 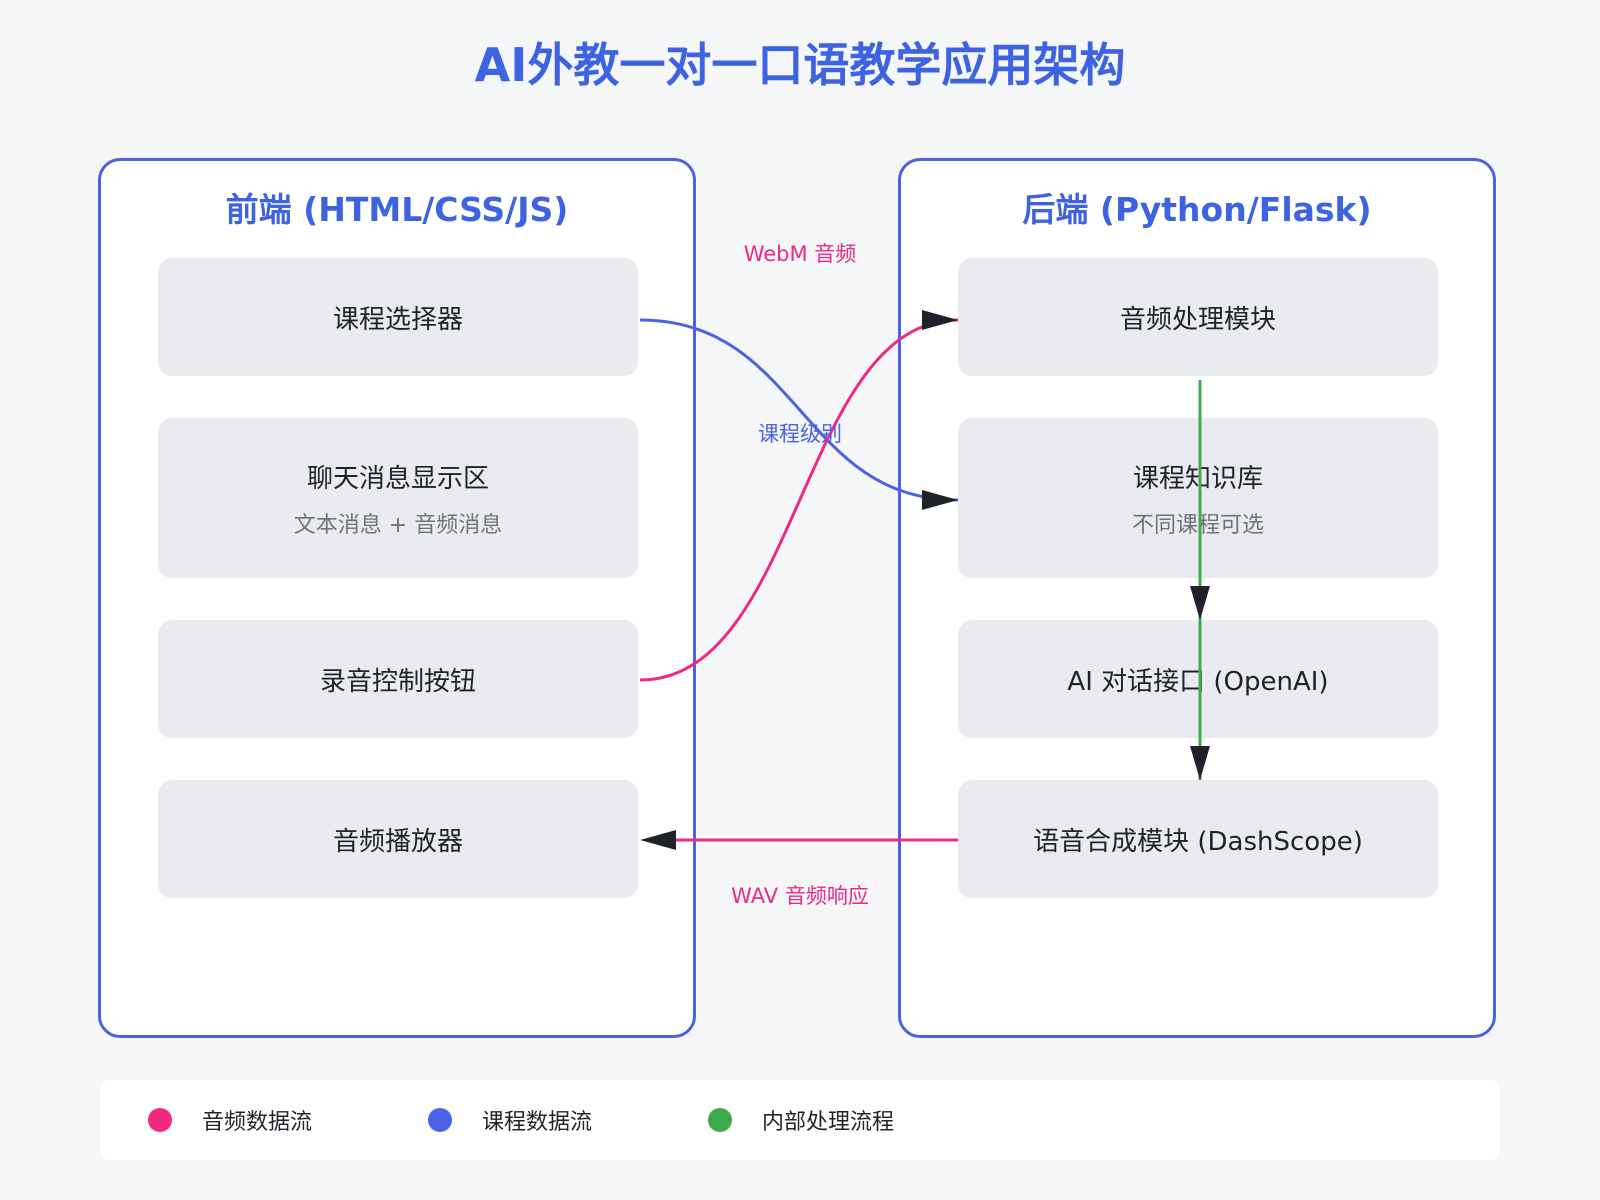 What do you see at coordinates (800, 896) in the screenshot?
I see `wav-response-label: WAV 音频响应` at bounding box center [800, 896].